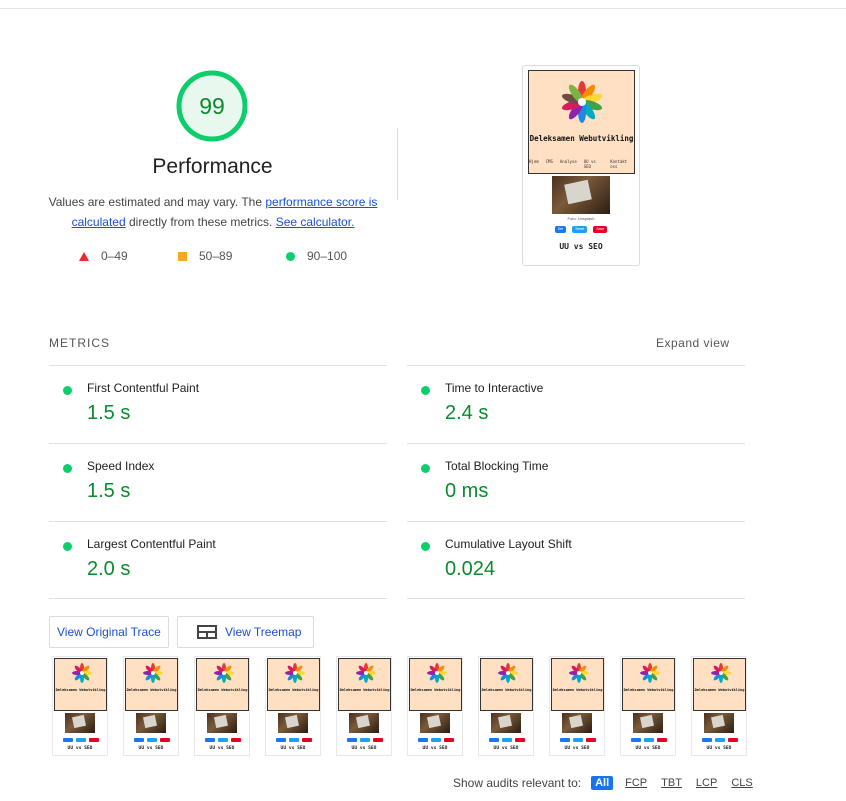 The height and width of the screenshot is (801, 846). I want to click on top-divider, so click(423, 8).